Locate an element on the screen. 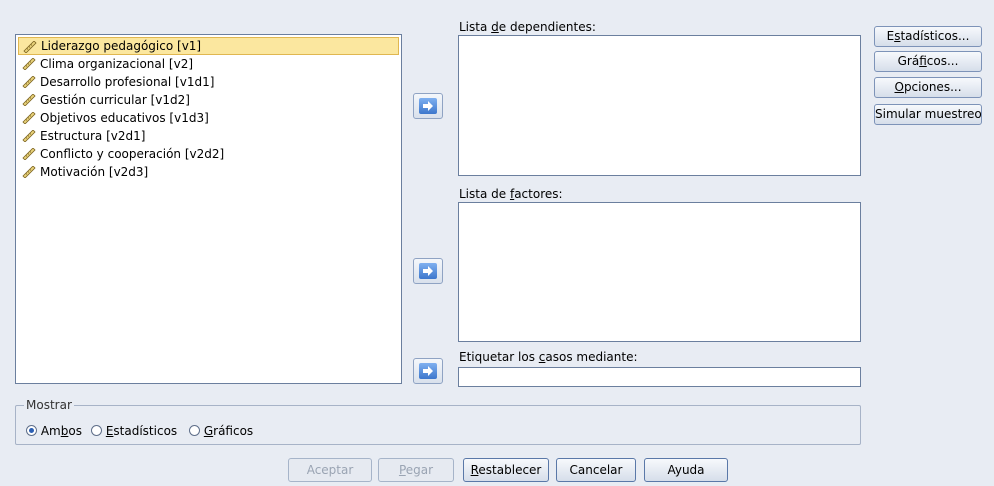 The height and width of the screenshot is (486, 994). variable-list-item: Gestión curricular [v1d2] is located at coordinates (208, 100).